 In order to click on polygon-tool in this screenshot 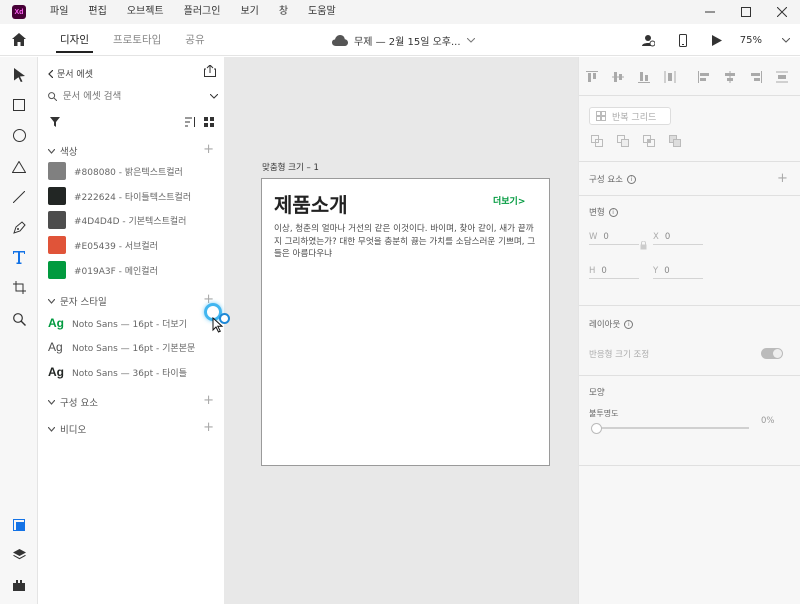, I will do `click(19, 167)`.